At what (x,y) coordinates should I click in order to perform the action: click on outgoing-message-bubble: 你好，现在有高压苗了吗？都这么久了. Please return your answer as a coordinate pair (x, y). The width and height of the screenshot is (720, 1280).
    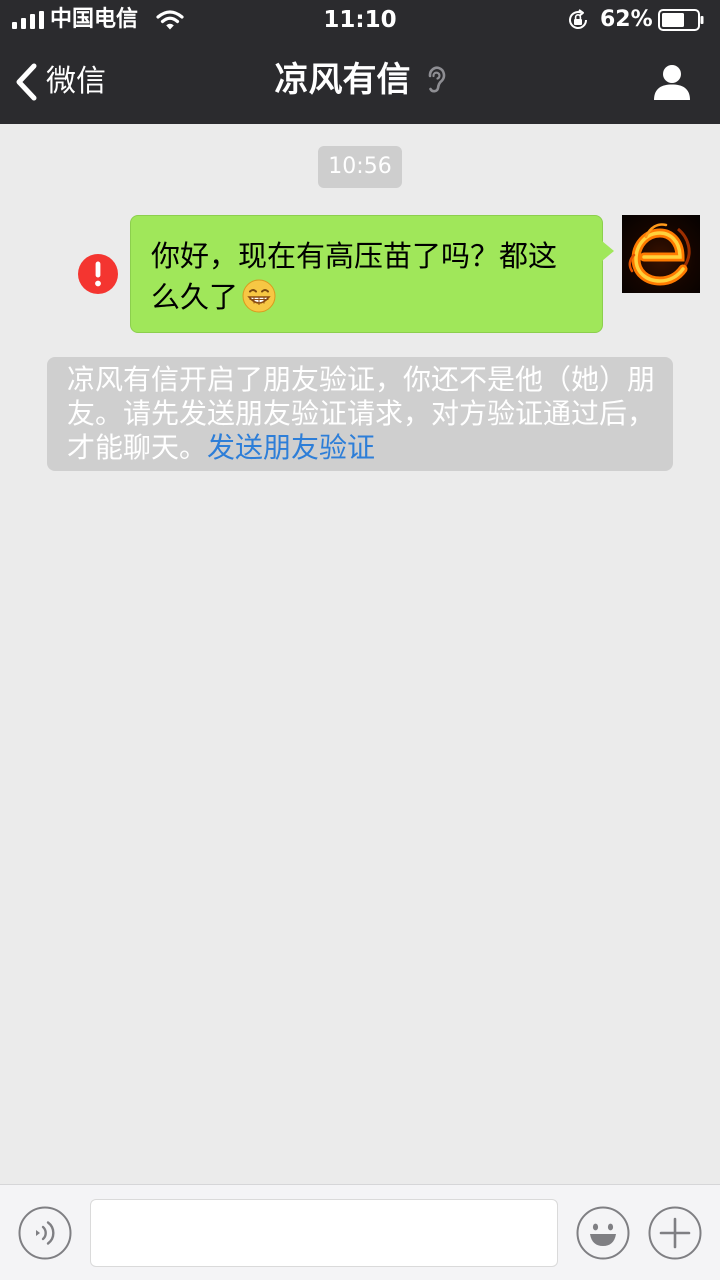
    Looking at the image, I should click on (366, 274).